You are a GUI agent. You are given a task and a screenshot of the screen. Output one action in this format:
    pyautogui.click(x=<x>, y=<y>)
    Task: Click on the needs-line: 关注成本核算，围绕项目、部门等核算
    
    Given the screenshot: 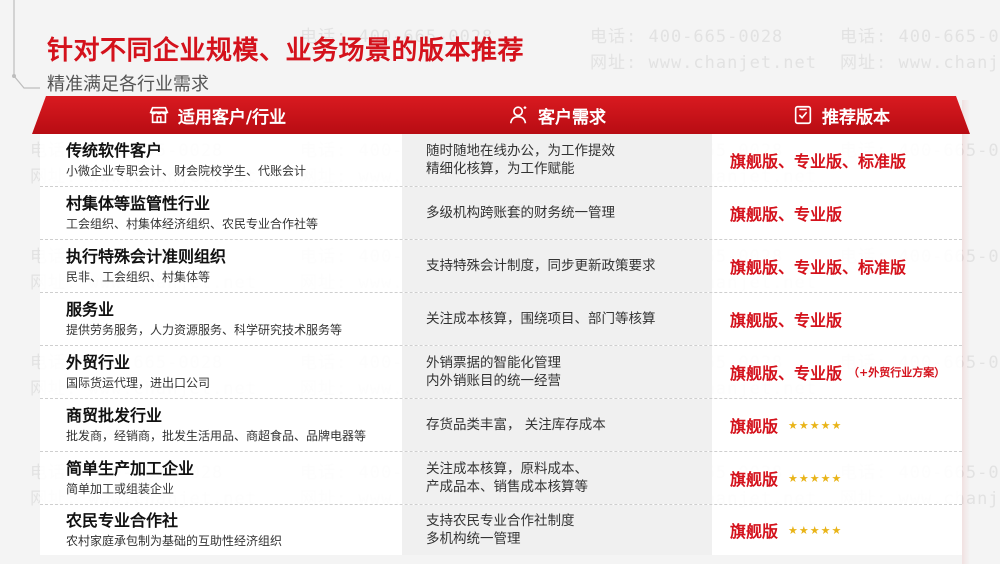 What is the action you would take?
    pyautogui.click(x=541, y=319)
    